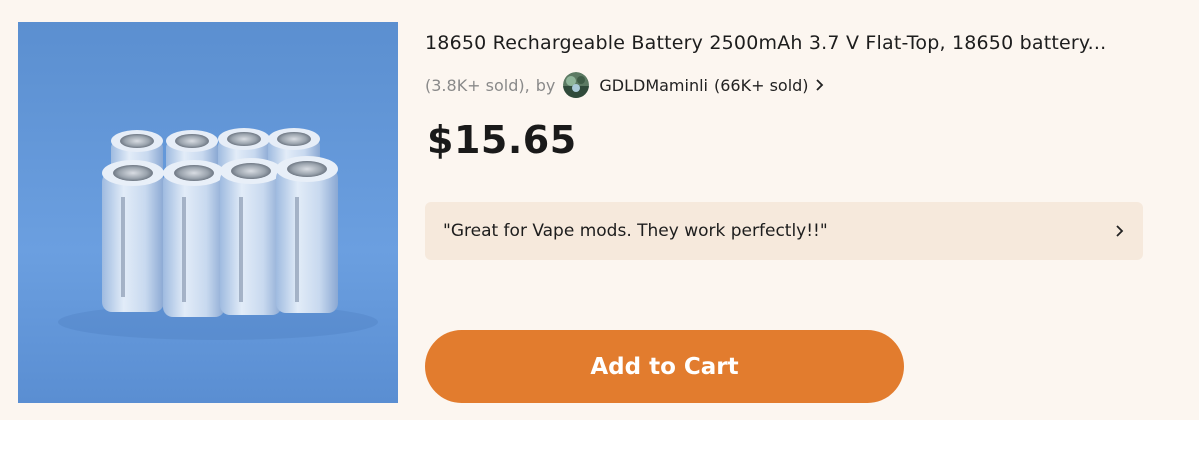  I want to click on store-link: GDLDMaminli (66K+ sold), so click(711, 85).